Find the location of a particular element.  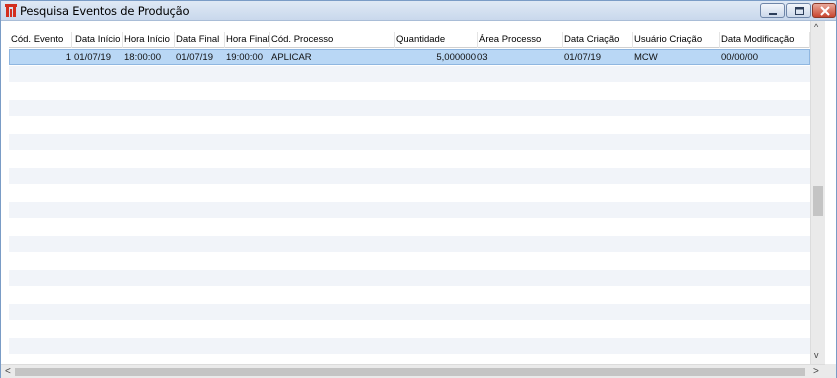

cell-hora-inicio: 18:00:00 is located at coordinates (142, 57).